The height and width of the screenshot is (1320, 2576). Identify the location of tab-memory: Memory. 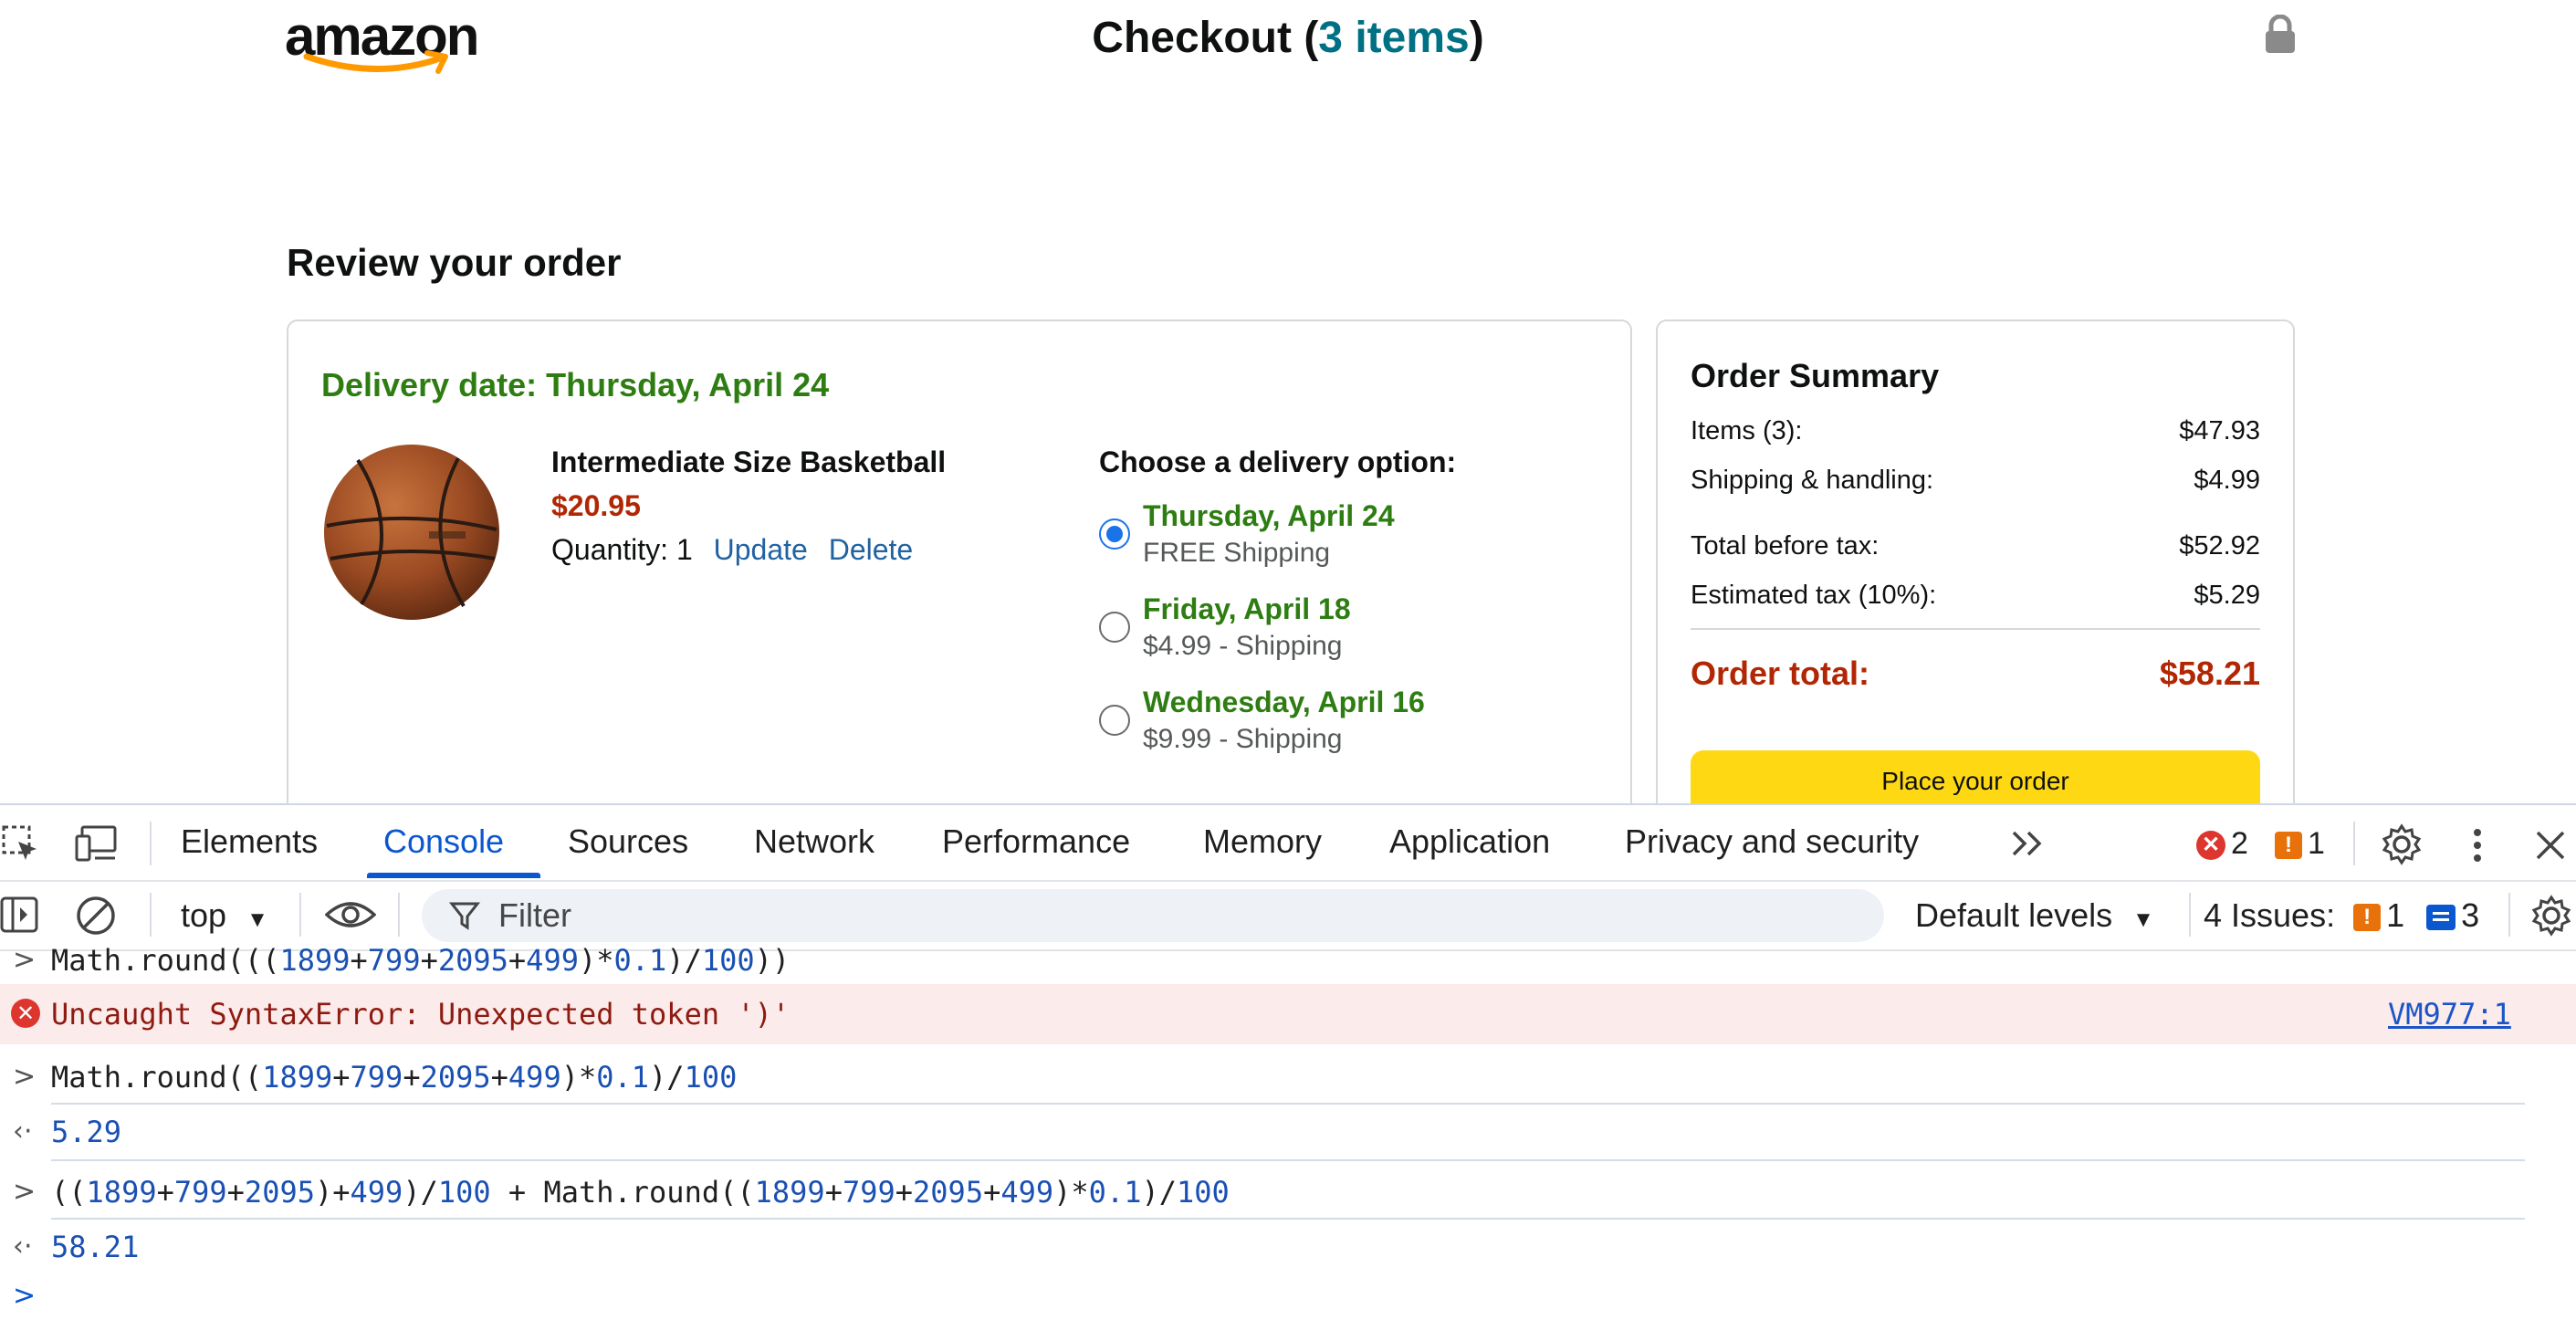
(1262, 841).